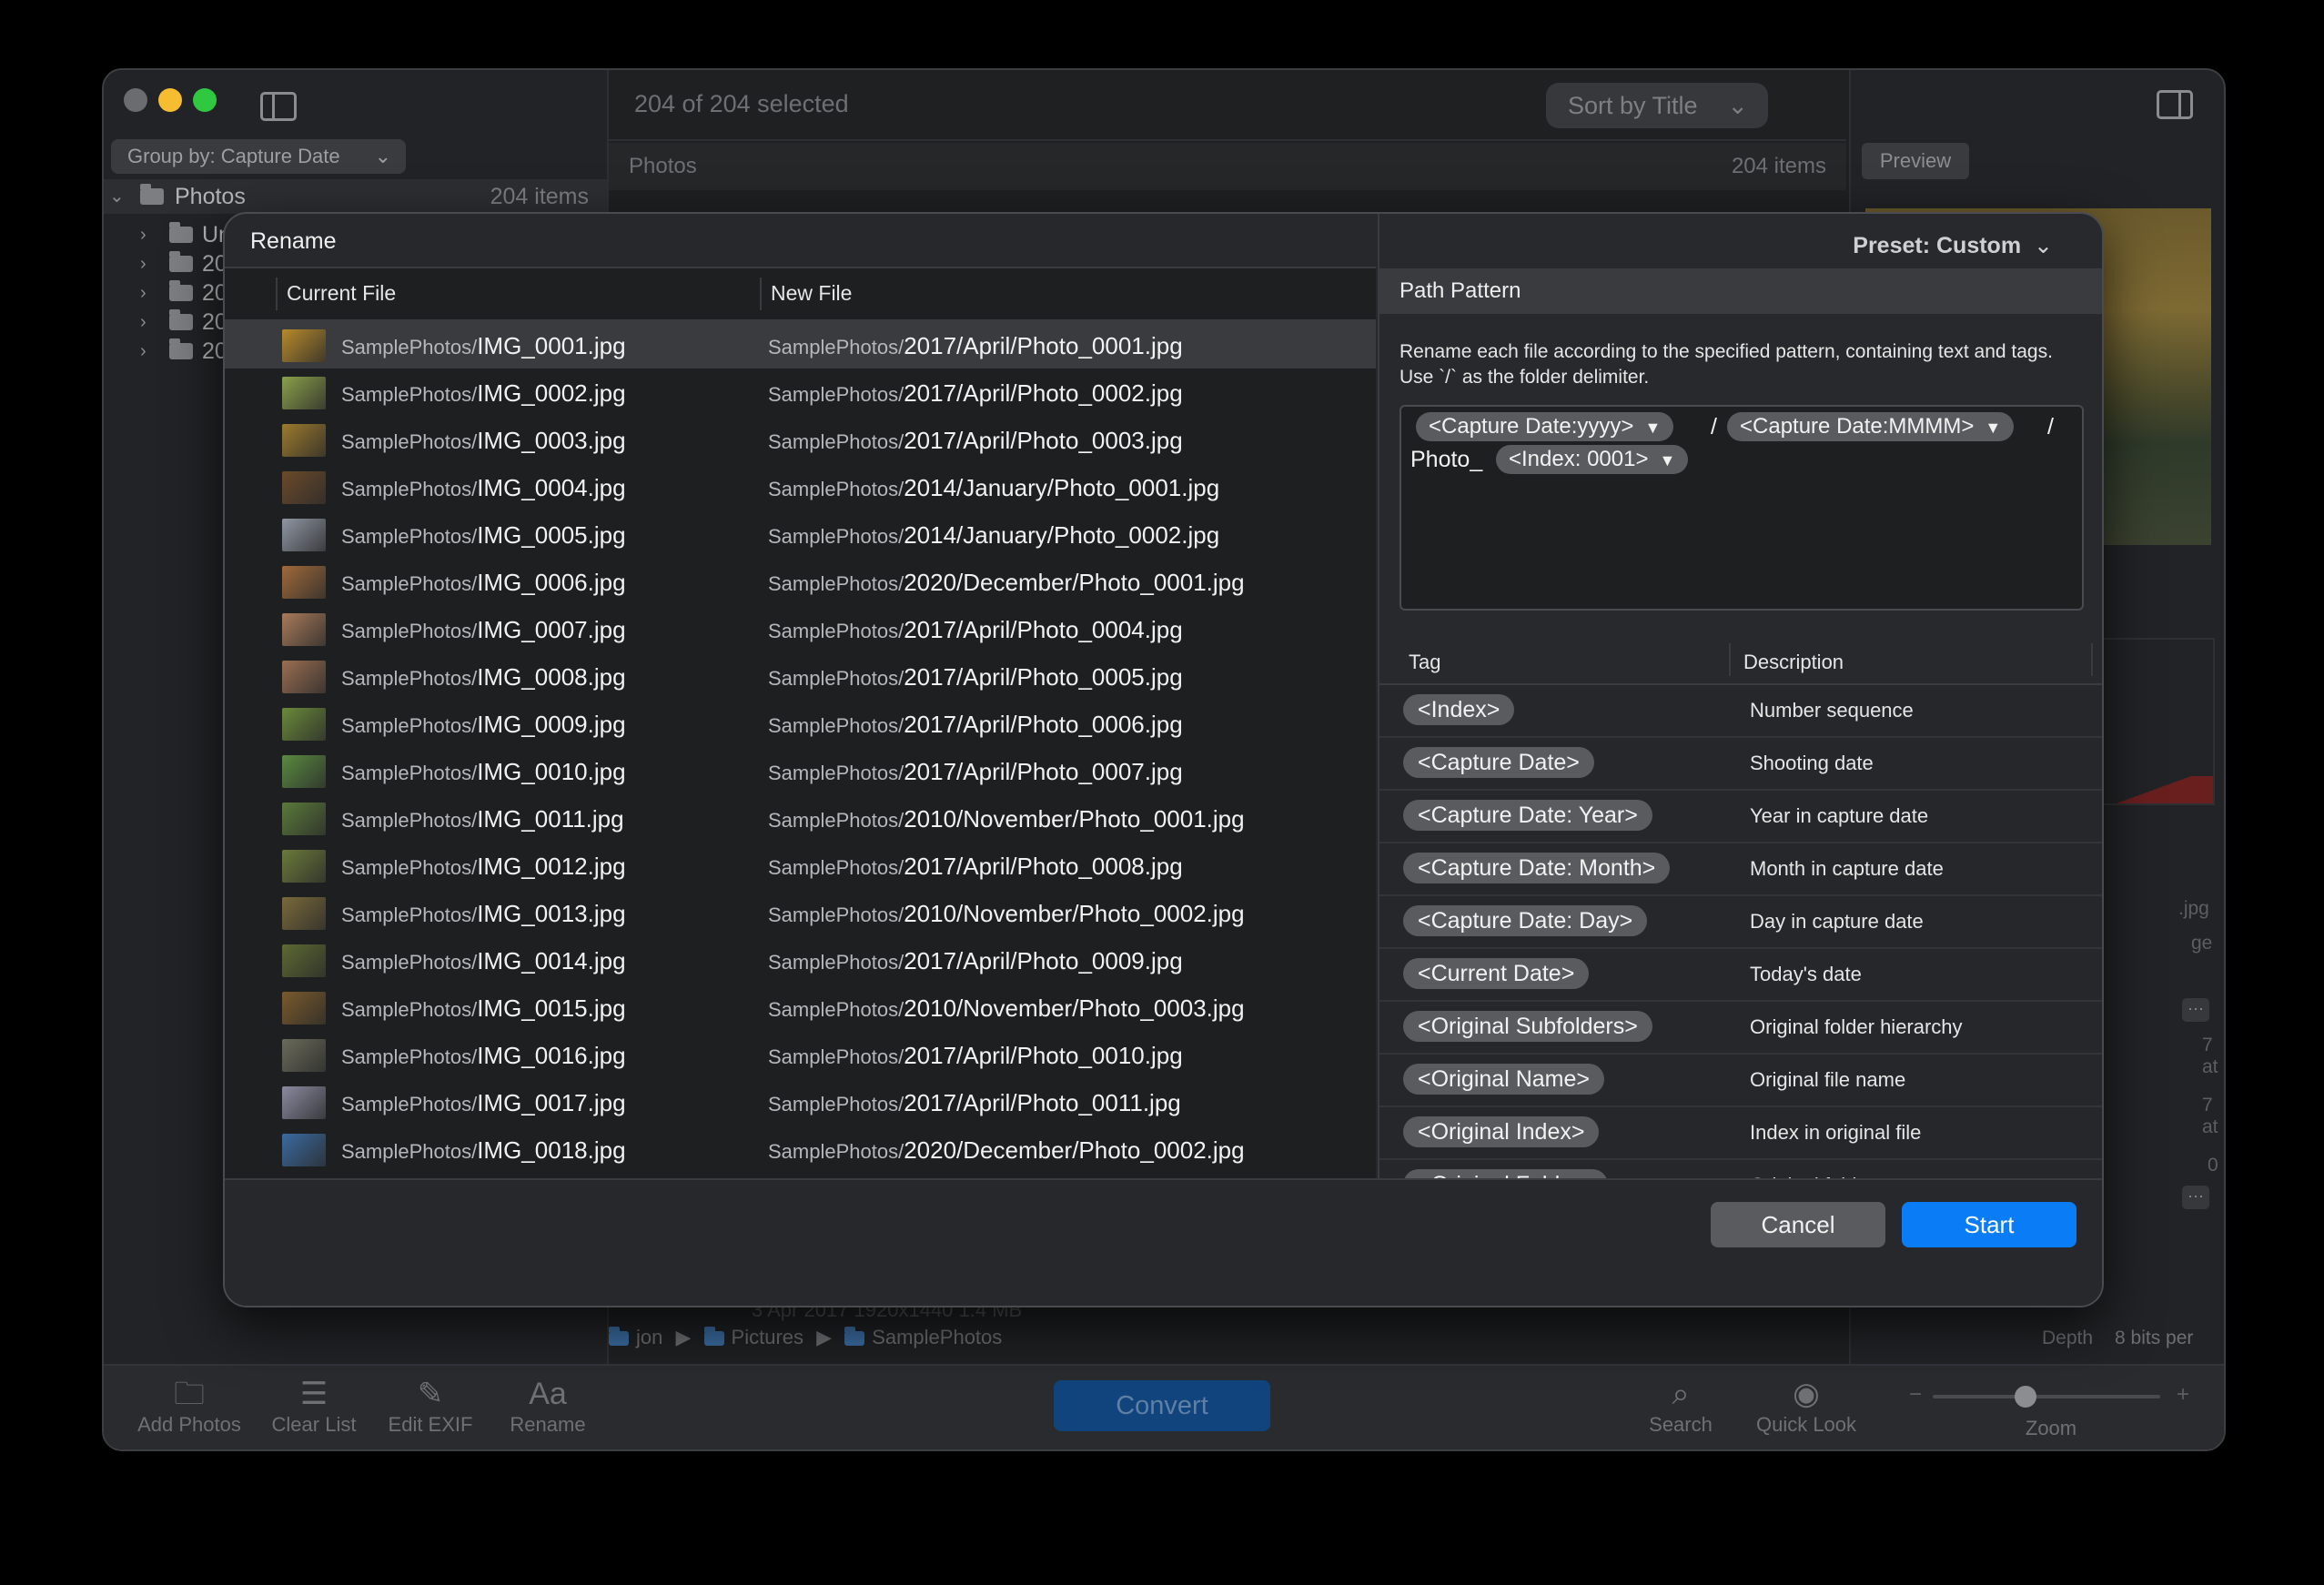 This screenshot has width=2324, height=1585. What do you see at coordinates (547, 1406) in the screenshot?
I see `rename-button: Aa Rename` at bounding box center [547, 1406].